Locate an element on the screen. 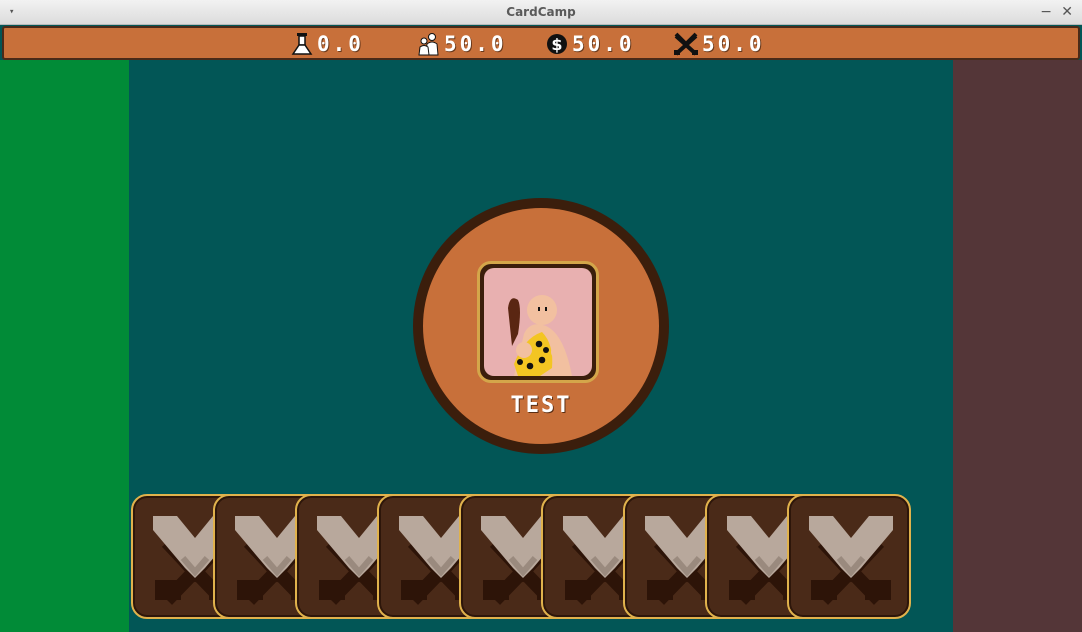  window-title: CardCamp is located at coordinates (541, 12).